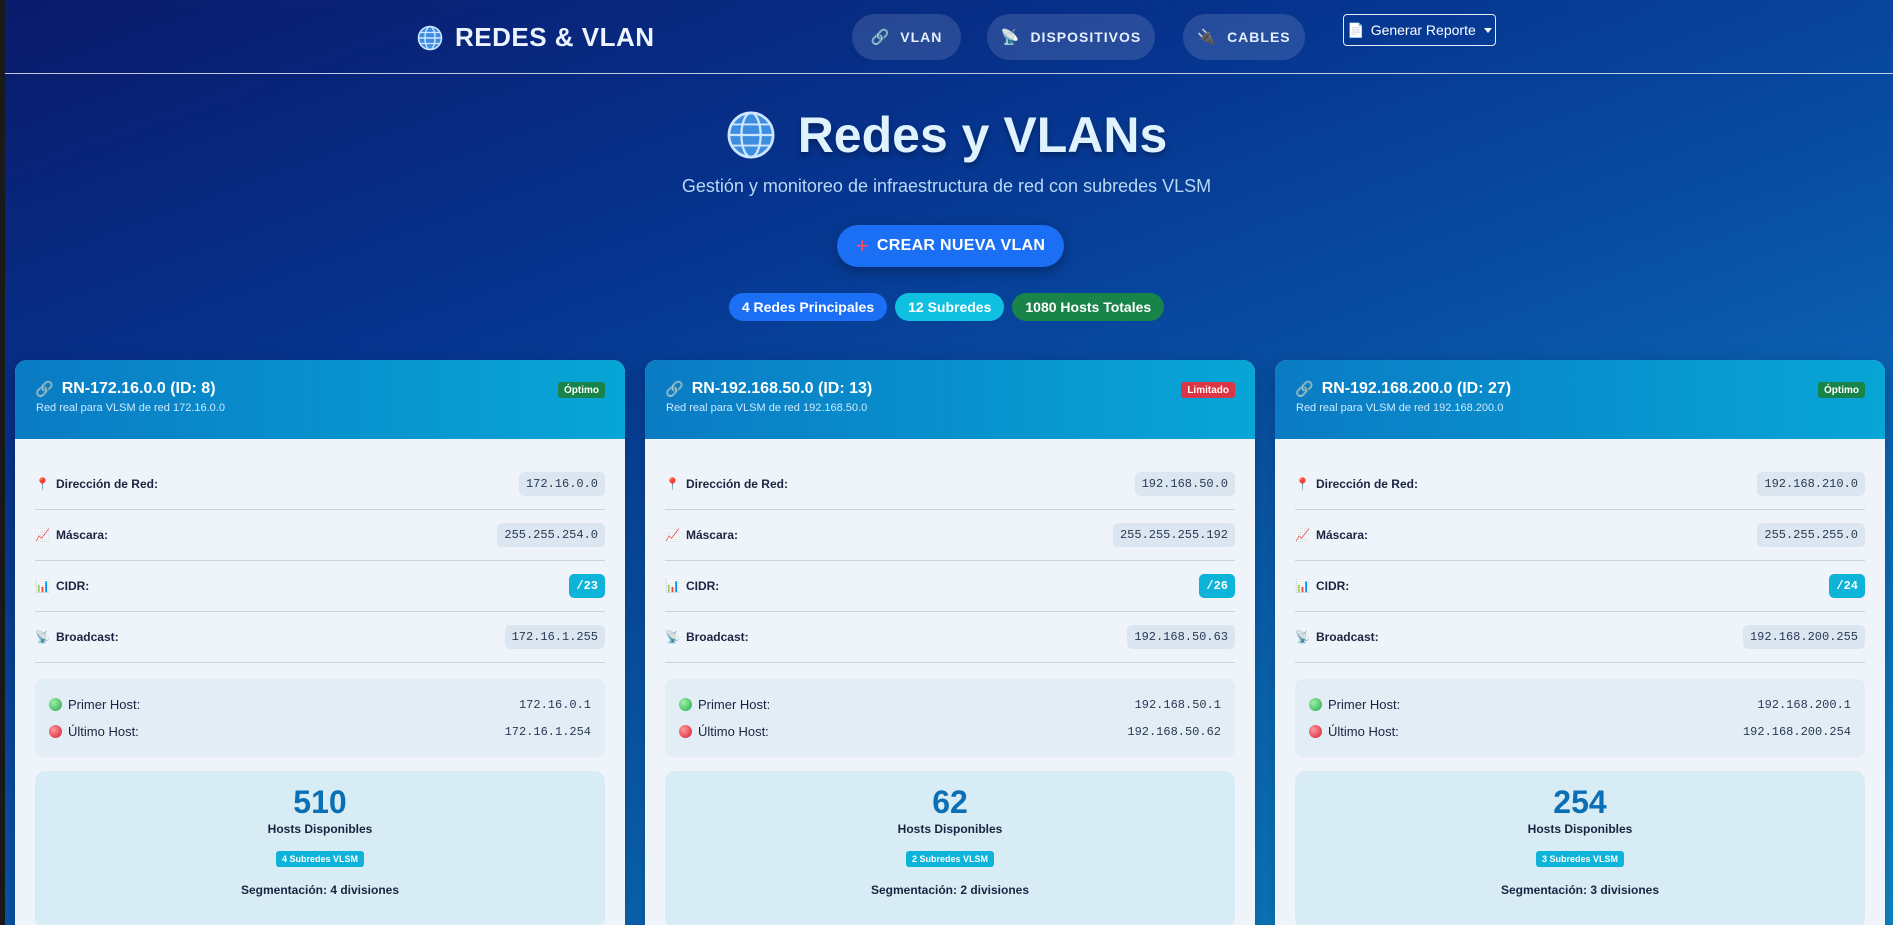 The image size is (1893, 925). I want to click on first-host-value: 192.168.50.1, so click(1177, 704).